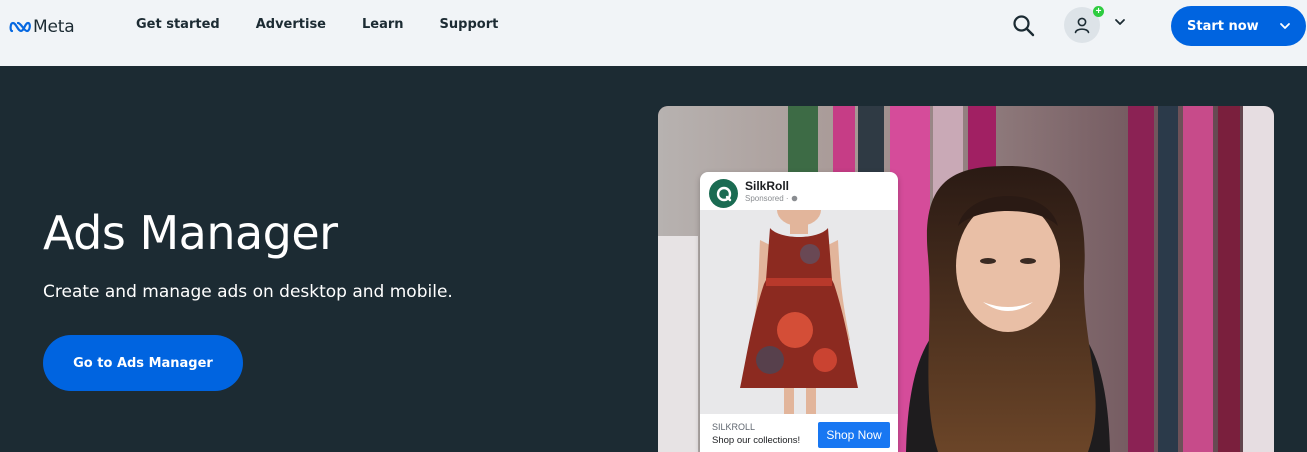  I want to click on nav-get-started: Get started, so click(178, 25).